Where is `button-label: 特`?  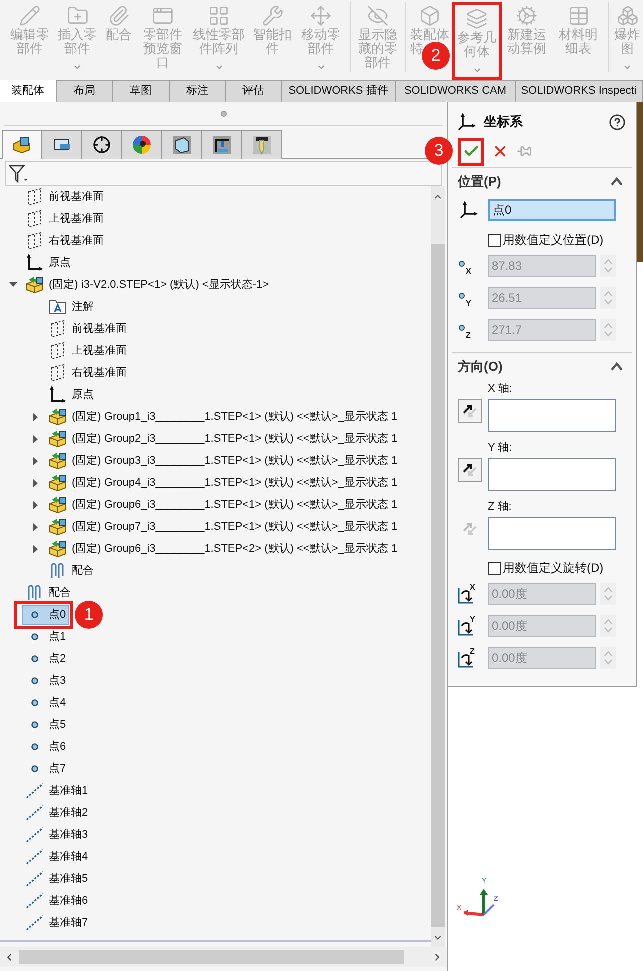 button-label: 特 is located at coordinates (417, 49).